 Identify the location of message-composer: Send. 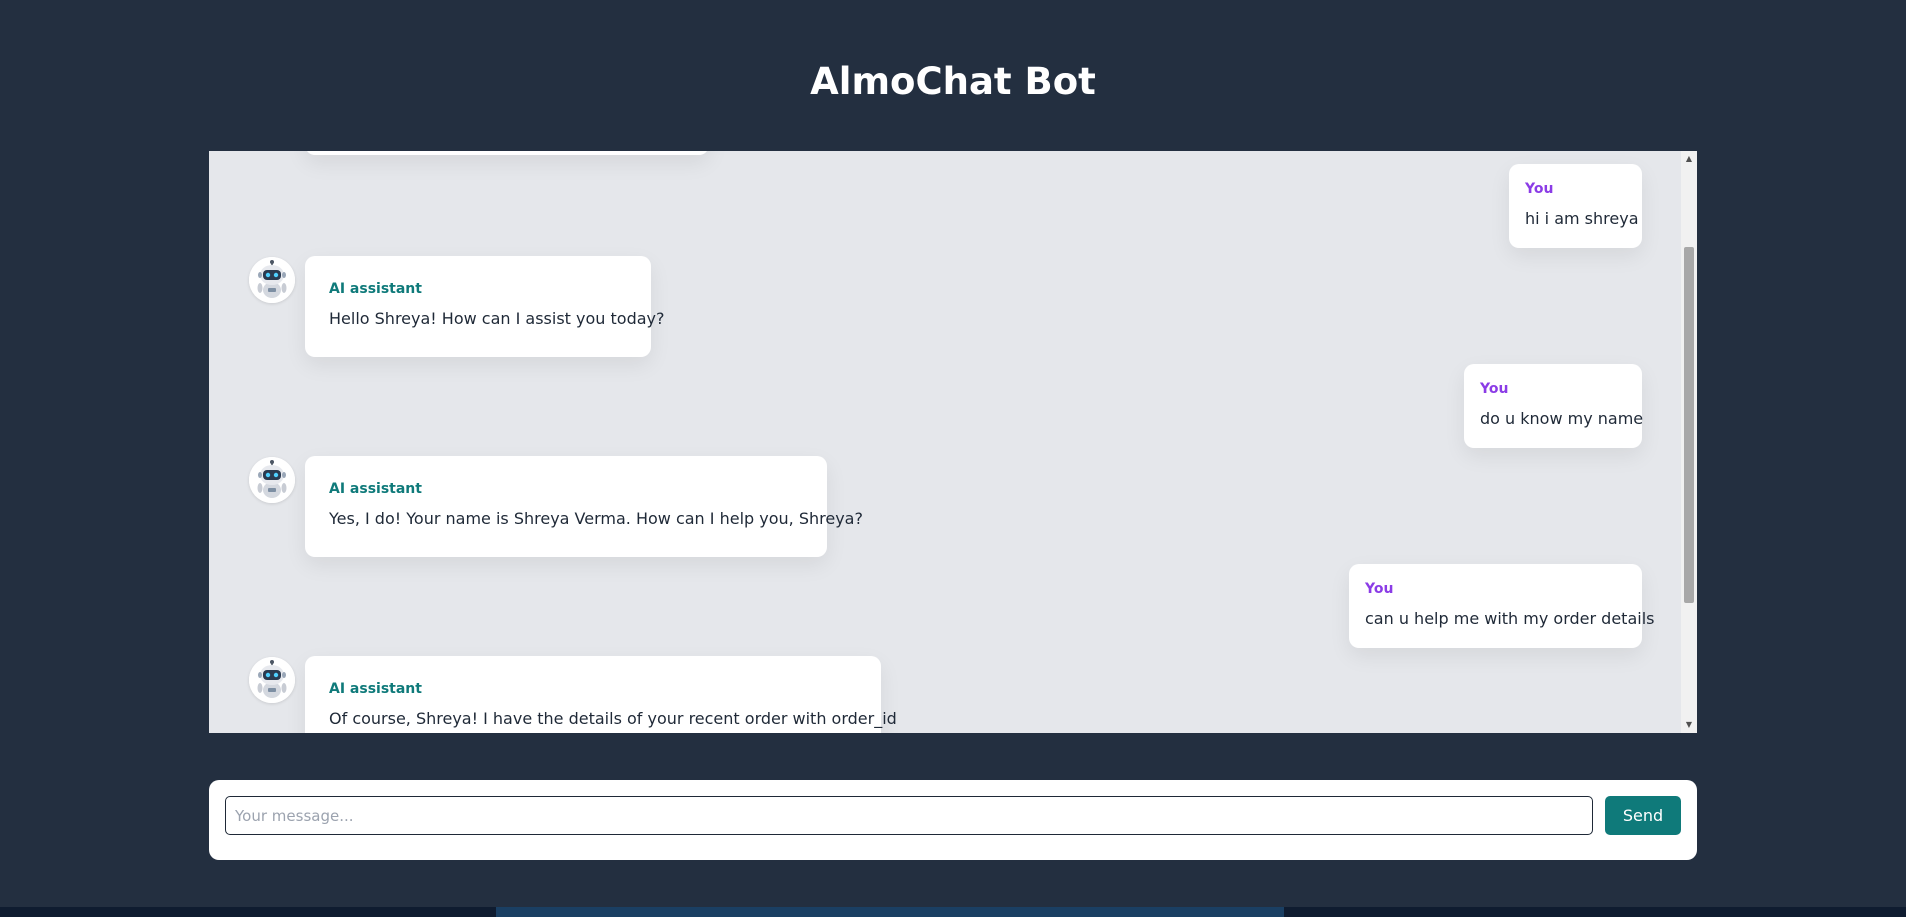
(953, 820).